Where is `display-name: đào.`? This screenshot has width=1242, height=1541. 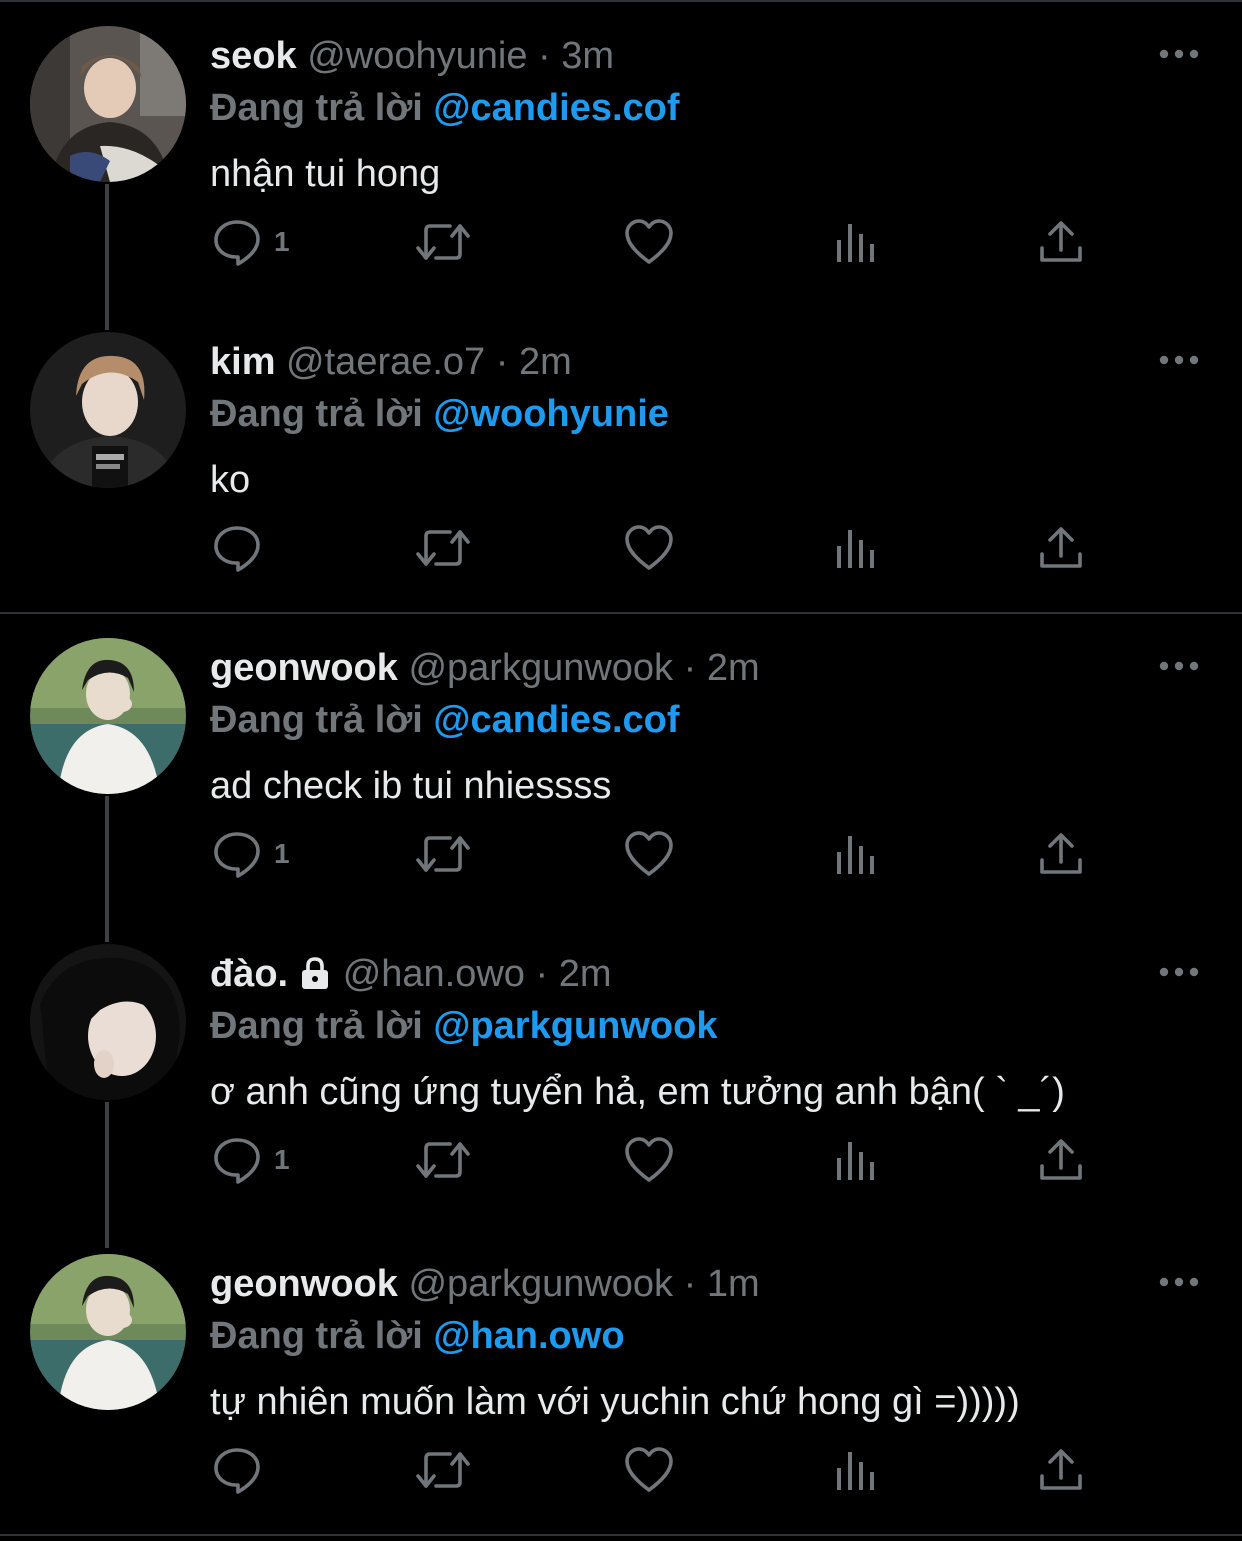 display-name: đào. is located at coordinates (249, 974).